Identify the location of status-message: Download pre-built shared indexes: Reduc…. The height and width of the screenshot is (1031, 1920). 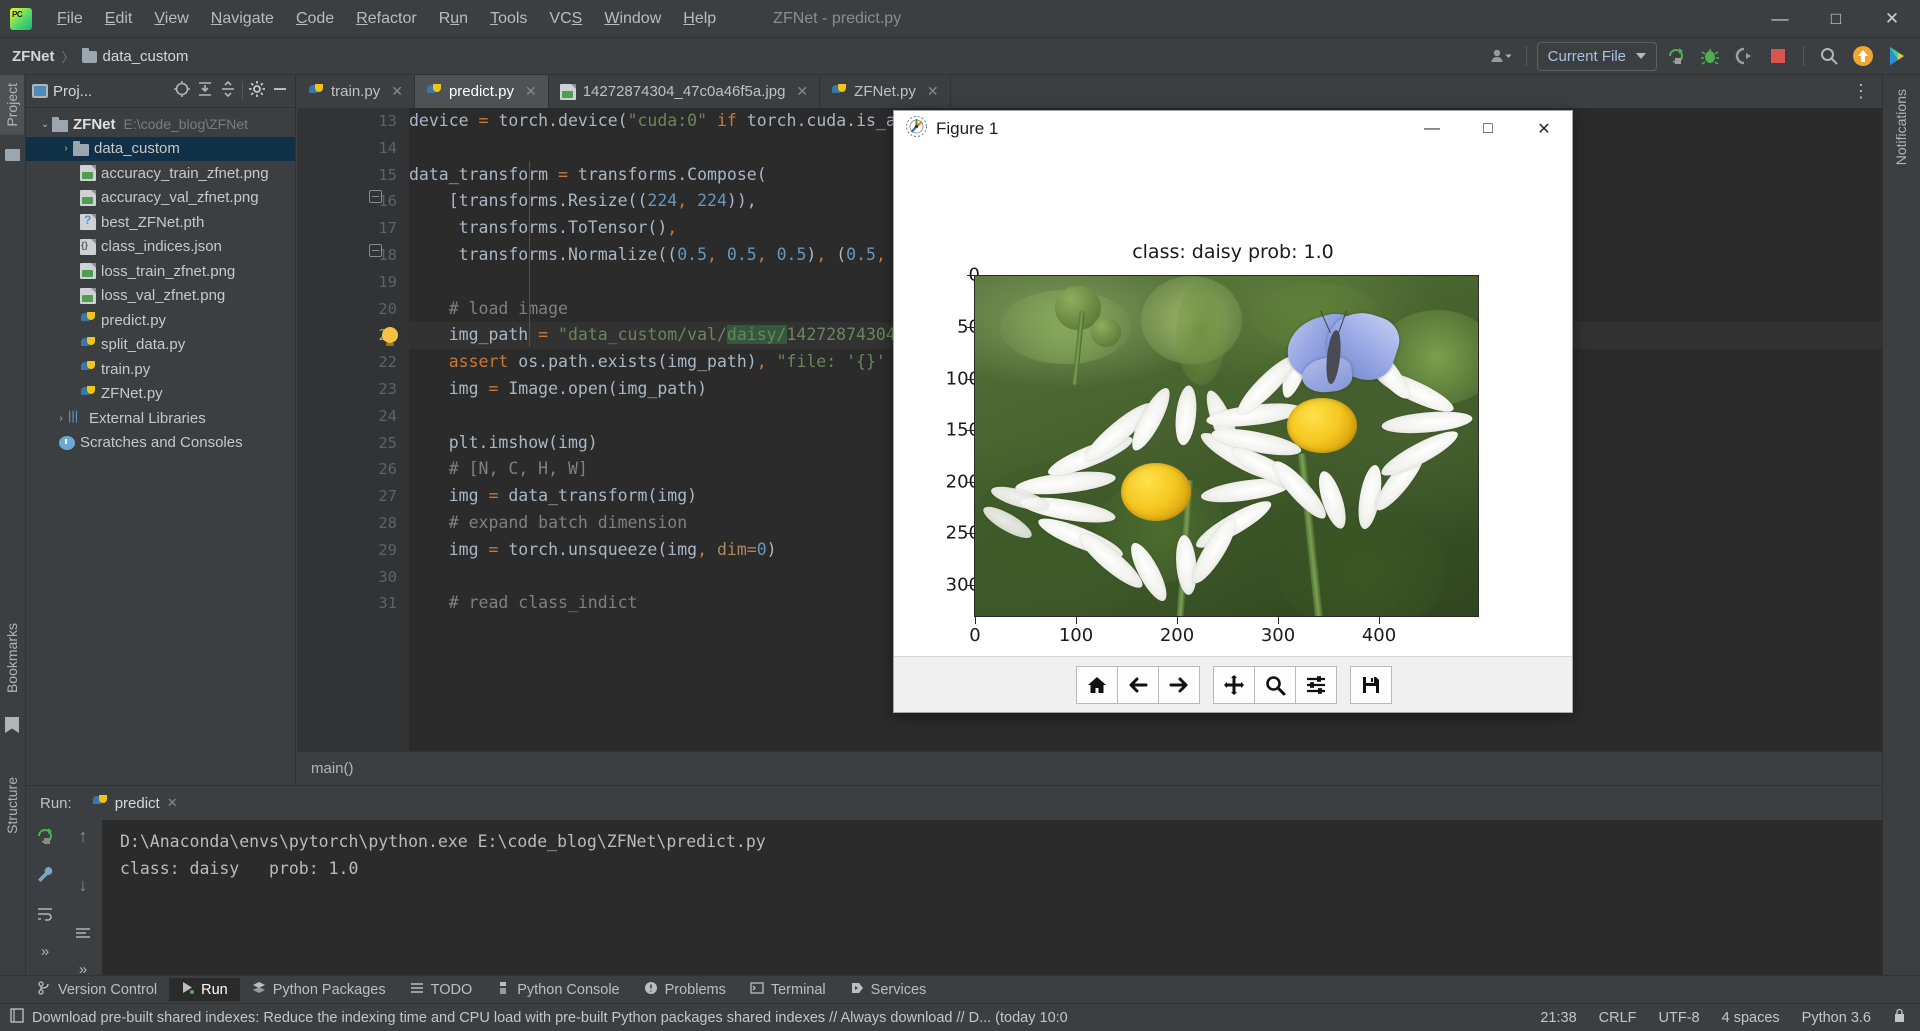
(550, 1018).